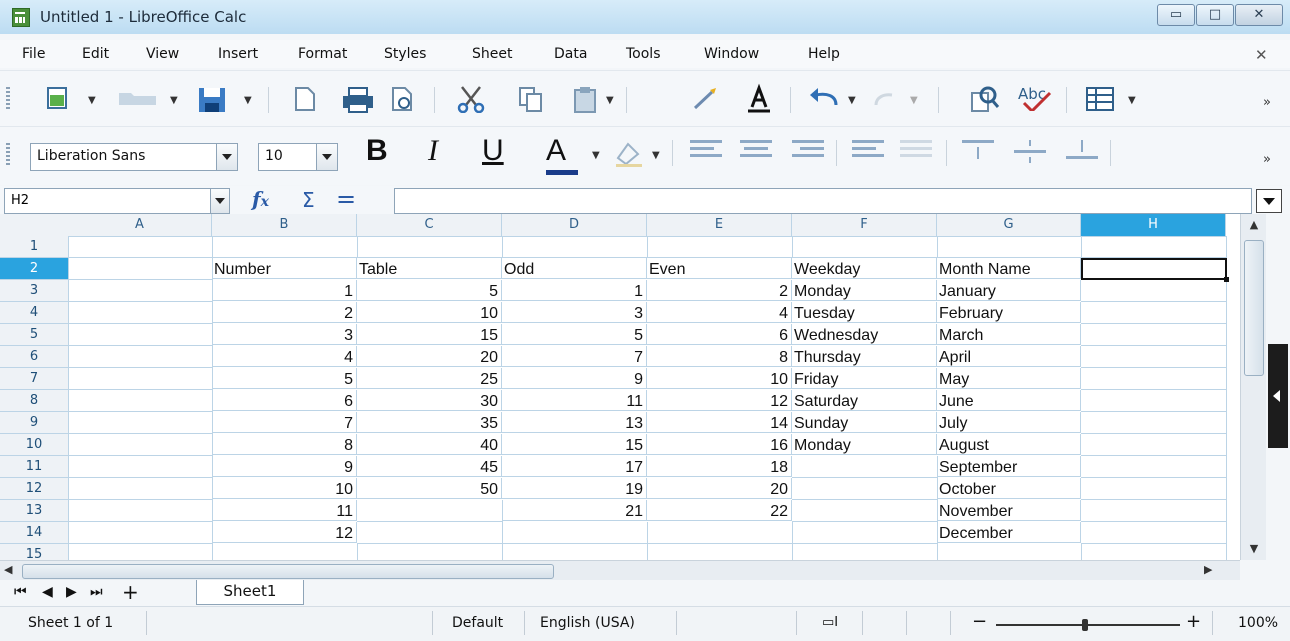 This screenshot has width=1290, height=641. I want to click on cell-g11: September, so click(1009, 466).